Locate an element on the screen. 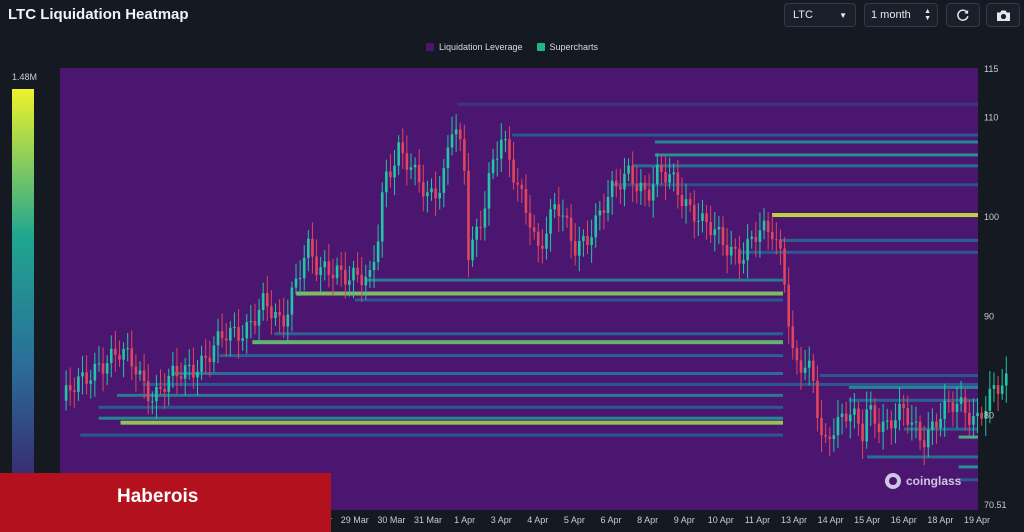 The width and height of the screenshot is (1024, 532). range-select-value: 1 month is located at coordinates (891, 15).